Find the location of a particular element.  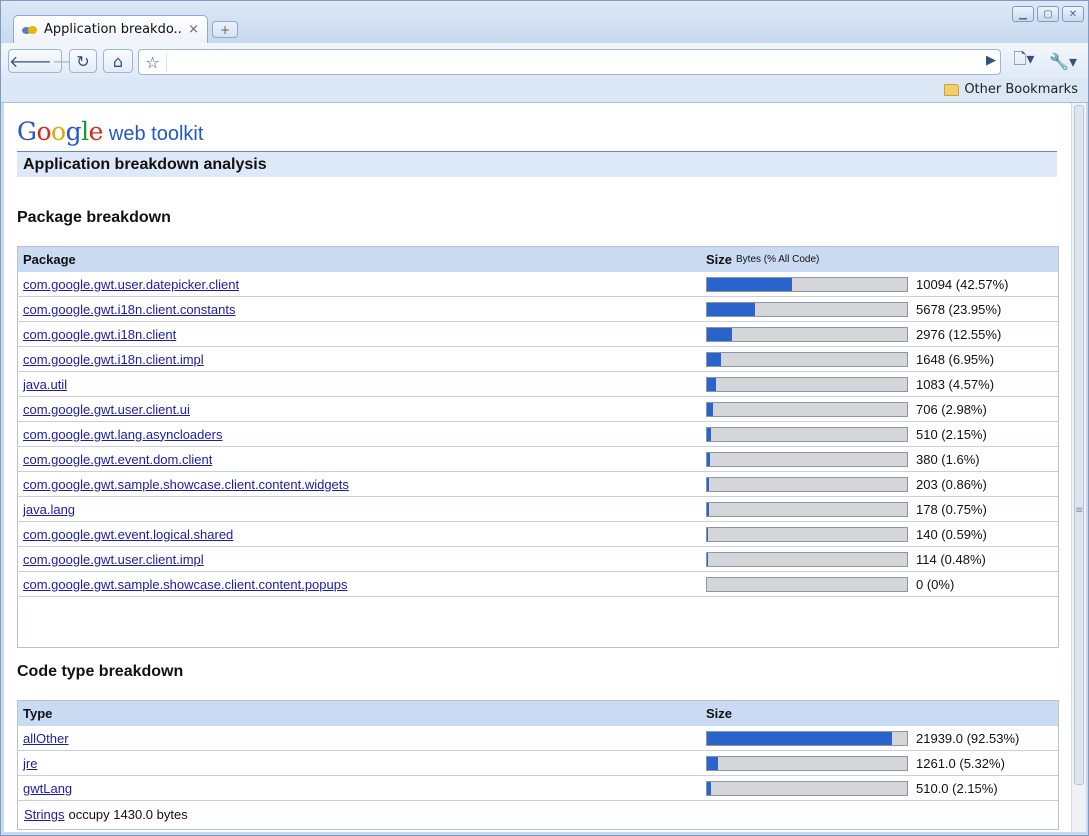

page-menu-icon: 🗋▾ is located at coordinates (1024, 58).